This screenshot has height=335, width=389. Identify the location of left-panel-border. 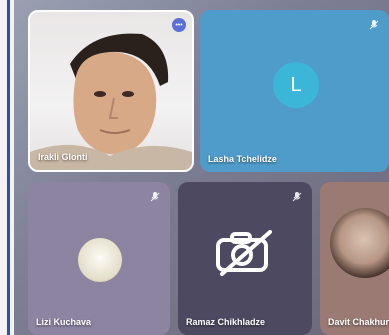
(8, 167).